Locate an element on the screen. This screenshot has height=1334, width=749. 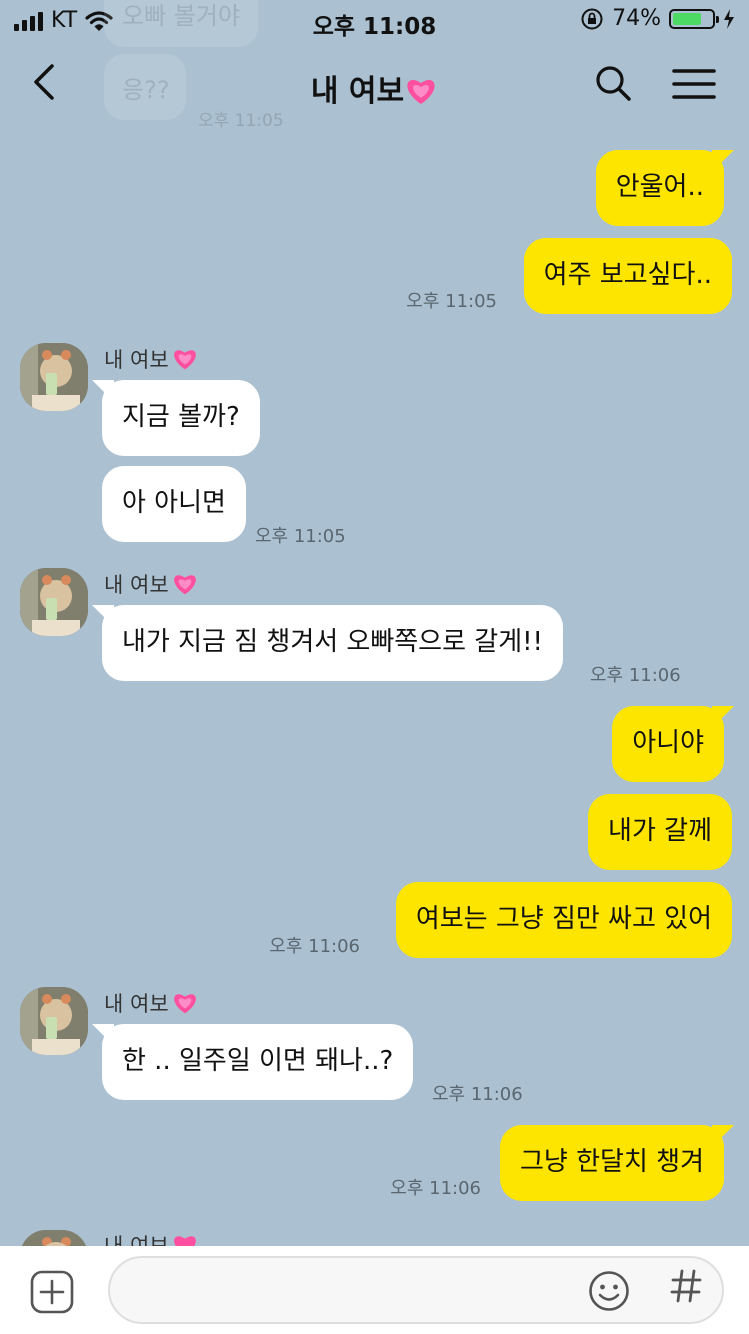
message-text: 한 .. 일주일 이면 돼나..? is located at coordinates (258, 1061).